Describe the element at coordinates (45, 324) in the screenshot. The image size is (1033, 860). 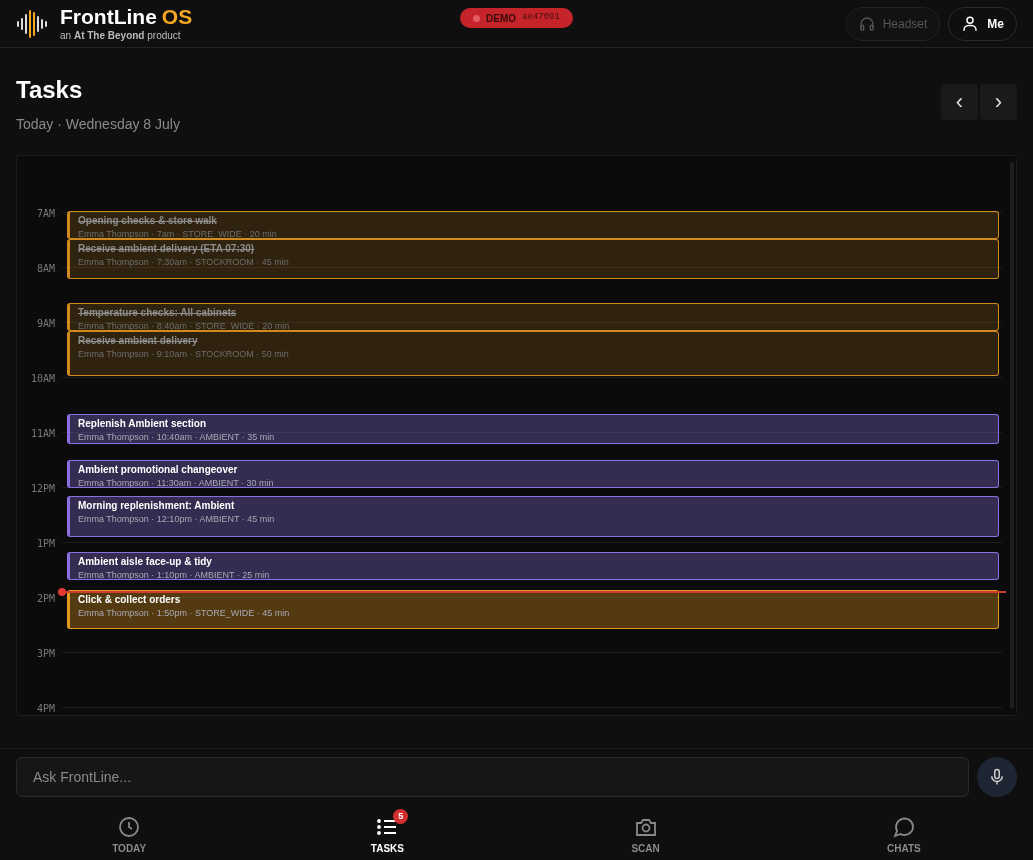
I see `hour-label: 9AM` at that location.